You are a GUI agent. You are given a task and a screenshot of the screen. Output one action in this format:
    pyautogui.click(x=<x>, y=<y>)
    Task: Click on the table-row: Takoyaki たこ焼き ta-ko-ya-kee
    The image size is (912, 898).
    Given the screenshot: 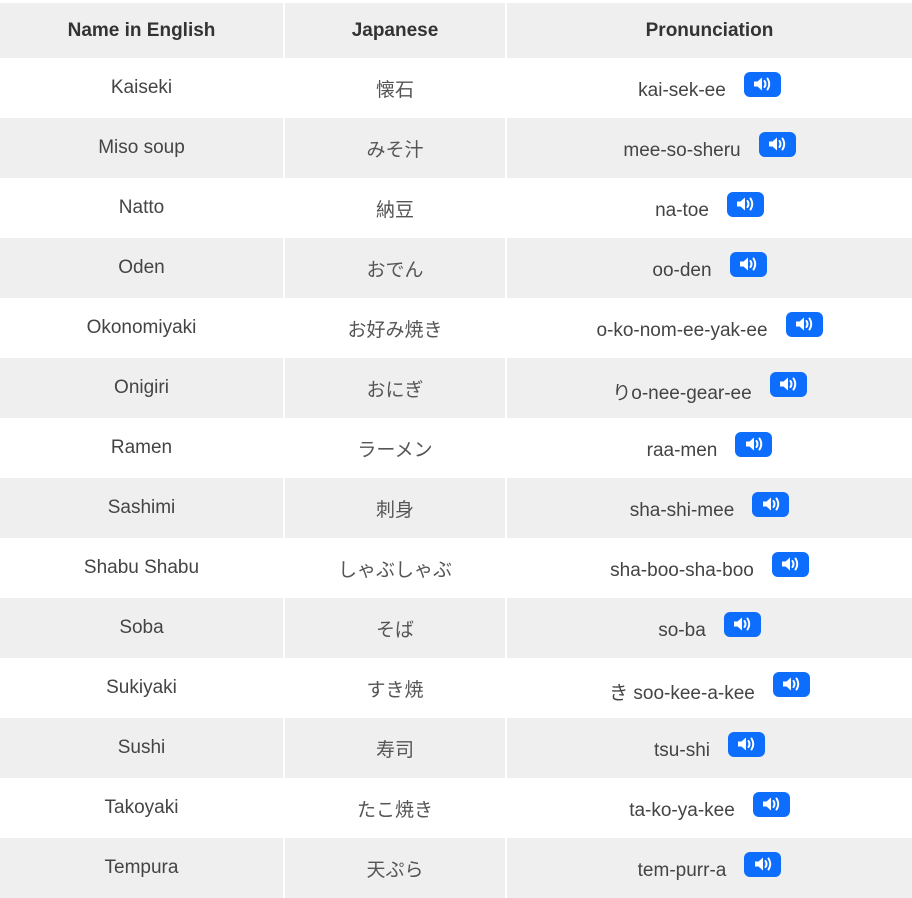 What is the action you would take?
    pyautogui.click(x=456, y=808)
    